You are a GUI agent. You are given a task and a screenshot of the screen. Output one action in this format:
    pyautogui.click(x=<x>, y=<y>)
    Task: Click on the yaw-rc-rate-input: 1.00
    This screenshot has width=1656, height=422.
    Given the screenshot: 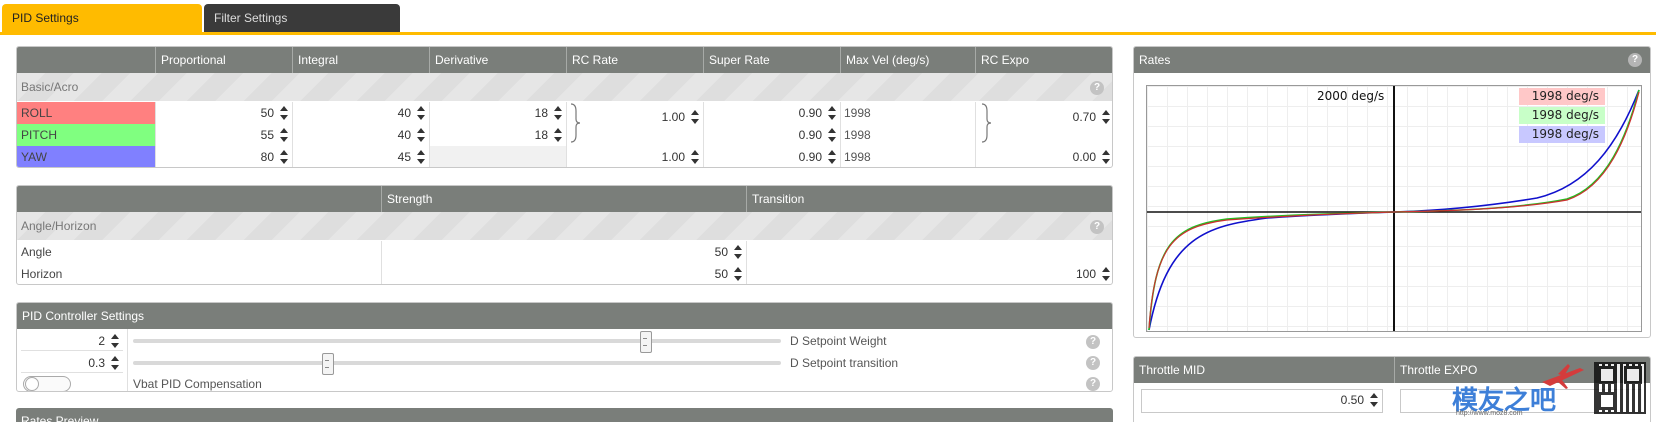 What is the action you would take?
    pyautogui.click(x=634, y=156)
    